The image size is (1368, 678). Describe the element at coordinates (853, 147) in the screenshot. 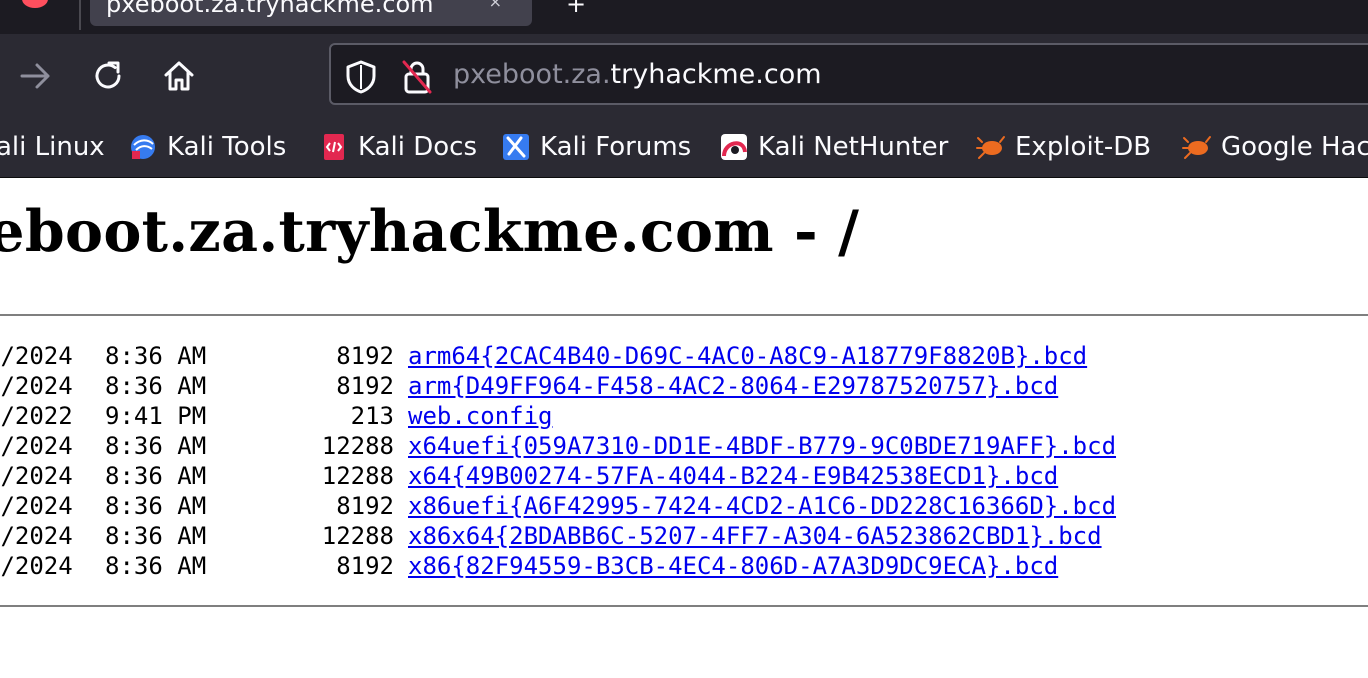

I see `bookmark-label: Kali NetHunter` at that location.